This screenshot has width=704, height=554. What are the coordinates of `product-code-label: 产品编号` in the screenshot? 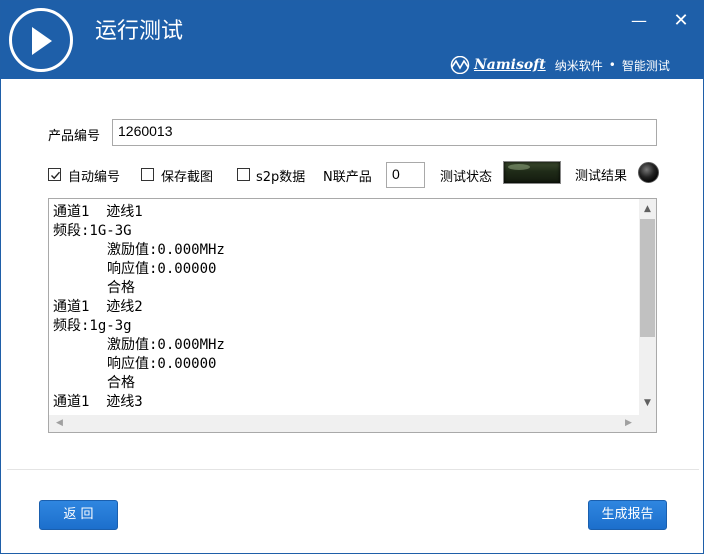 It's located at (74, 136).